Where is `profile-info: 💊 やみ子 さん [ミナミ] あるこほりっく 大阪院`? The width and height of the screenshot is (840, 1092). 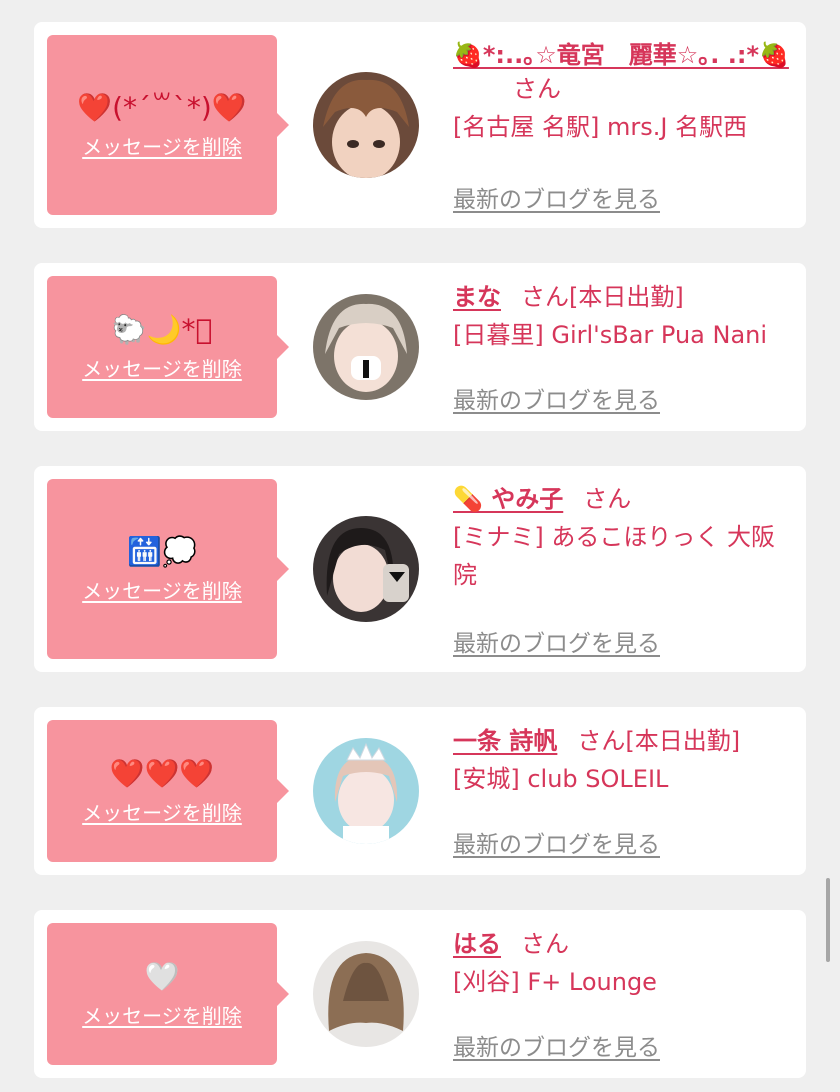 profile-info: 💊 やみ子 さん [ミナミ] あるこほりっく 大阪院 is located at coordinates (624, 537).